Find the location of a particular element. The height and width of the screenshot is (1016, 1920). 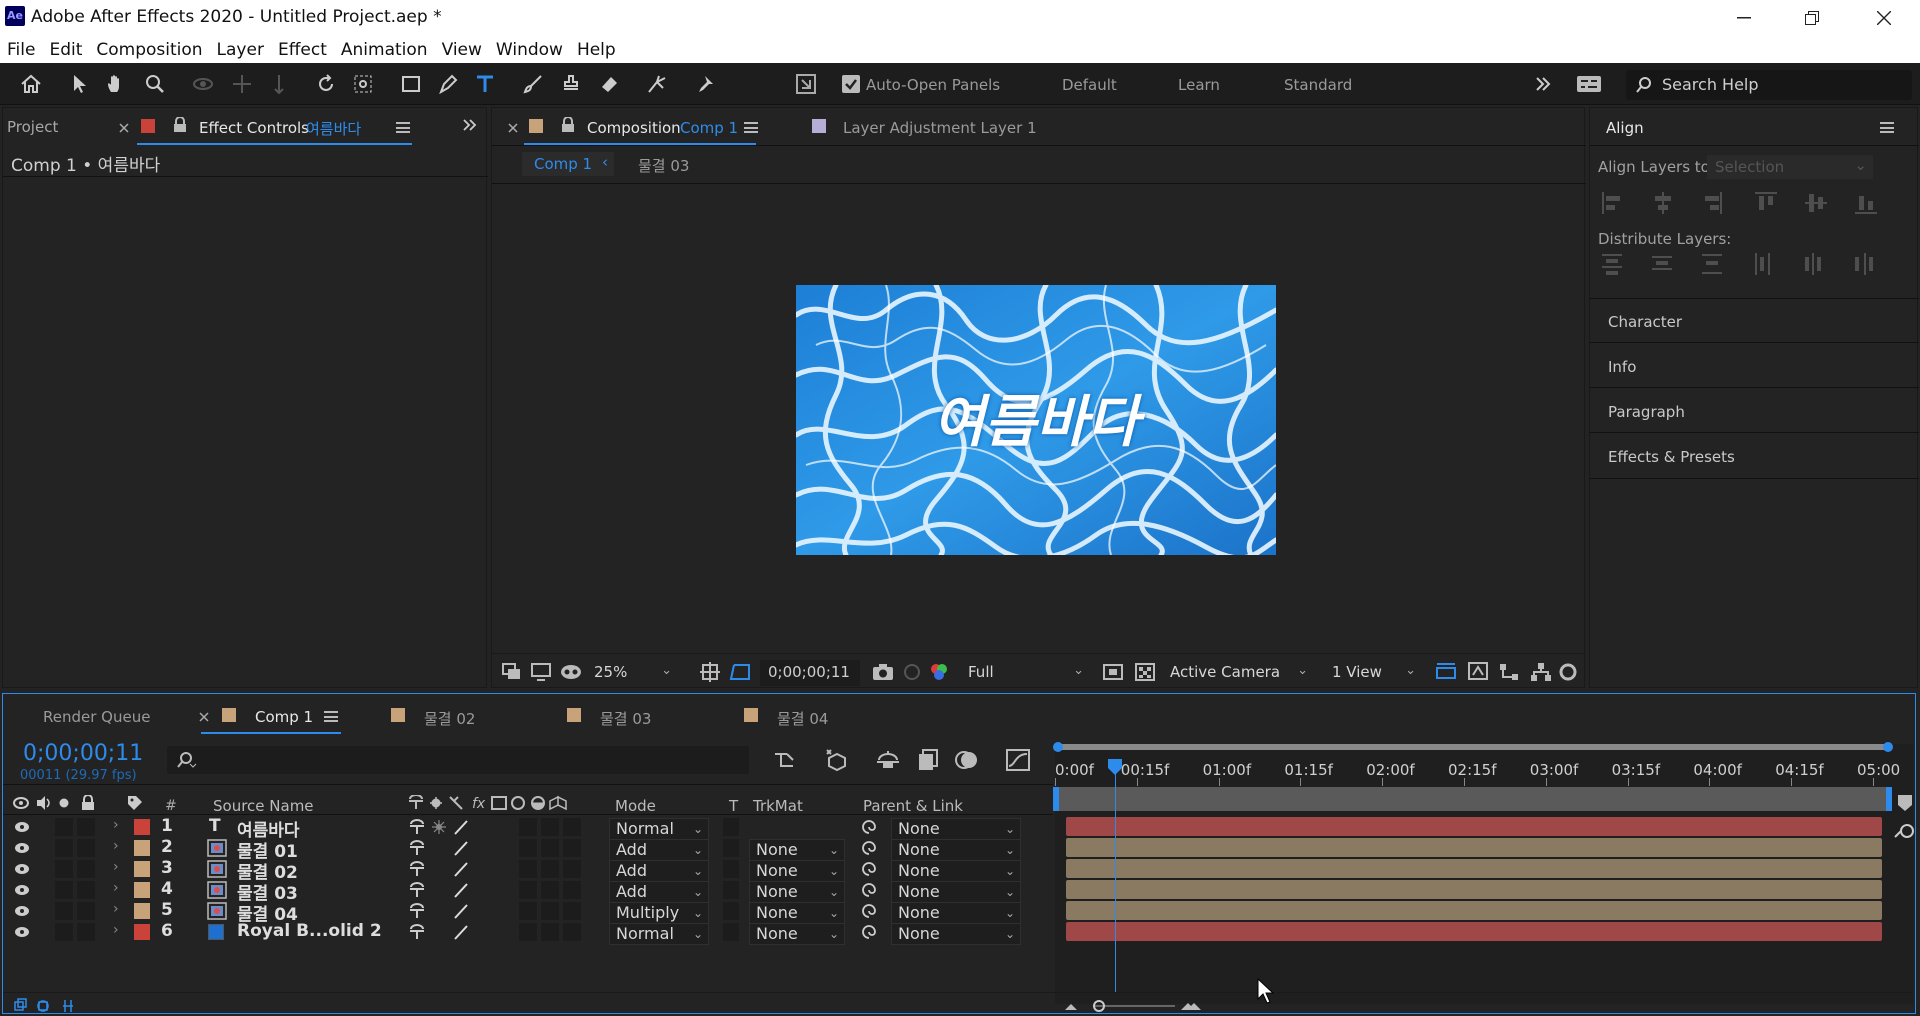

tab-layer: Layer Adjustment Layer 1 is located at coordinates (940, 128).